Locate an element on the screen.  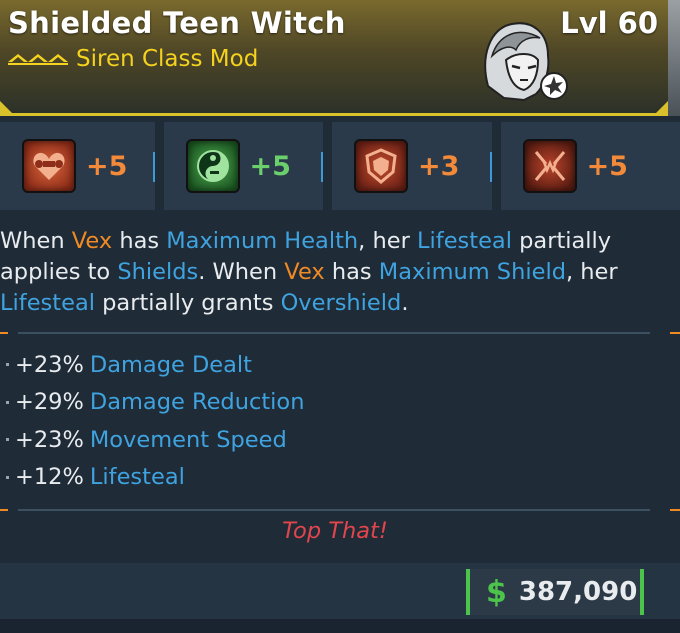
flavor-text: Top That! is located at coordinates (335, 531).